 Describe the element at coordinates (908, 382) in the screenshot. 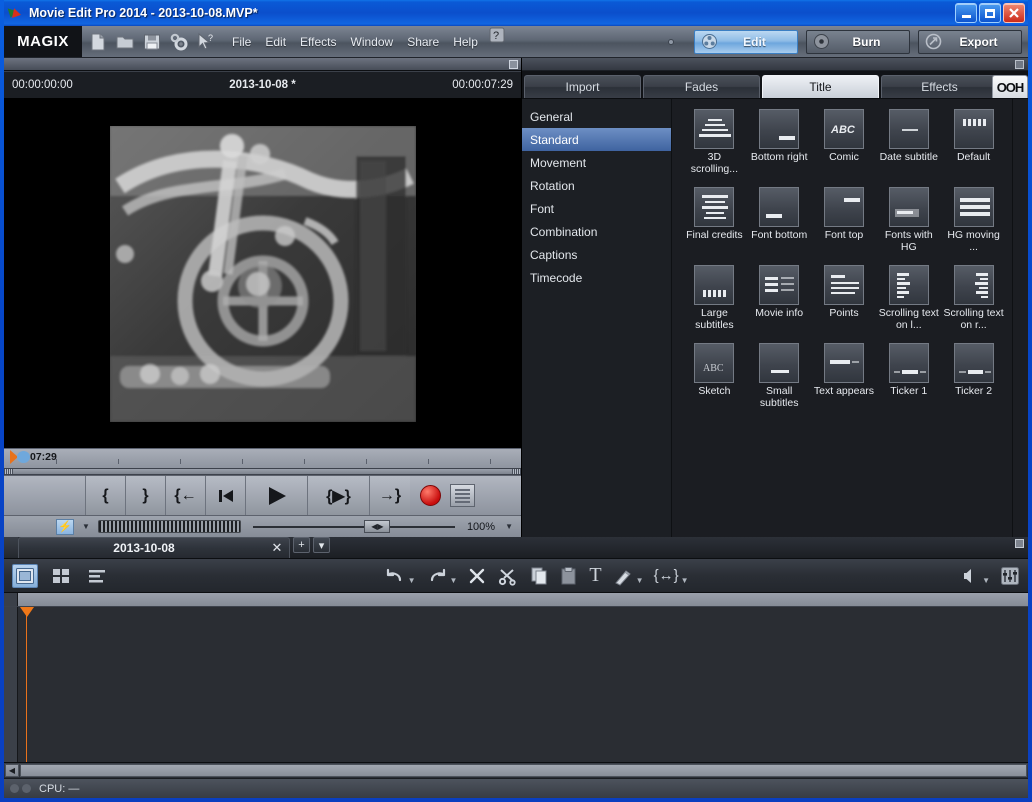

I see `template-tile: Ticker 1` at that location.